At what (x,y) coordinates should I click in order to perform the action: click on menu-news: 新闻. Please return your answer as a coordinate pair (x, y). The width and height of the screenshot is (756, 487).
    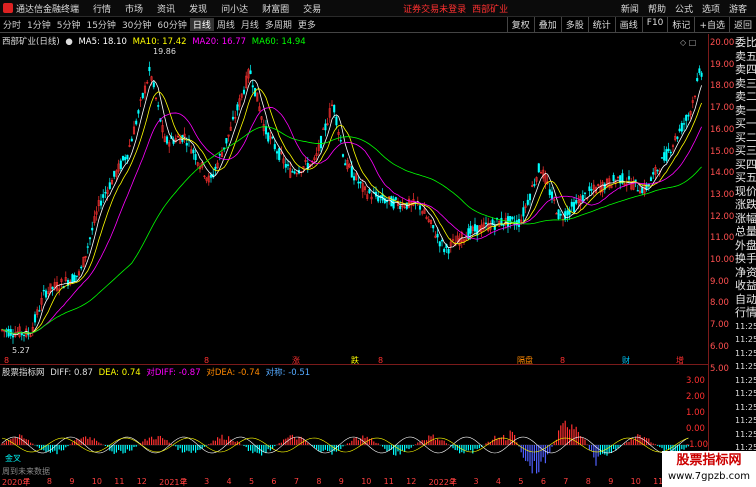
    Looking at the image, I should click on (630, 8).